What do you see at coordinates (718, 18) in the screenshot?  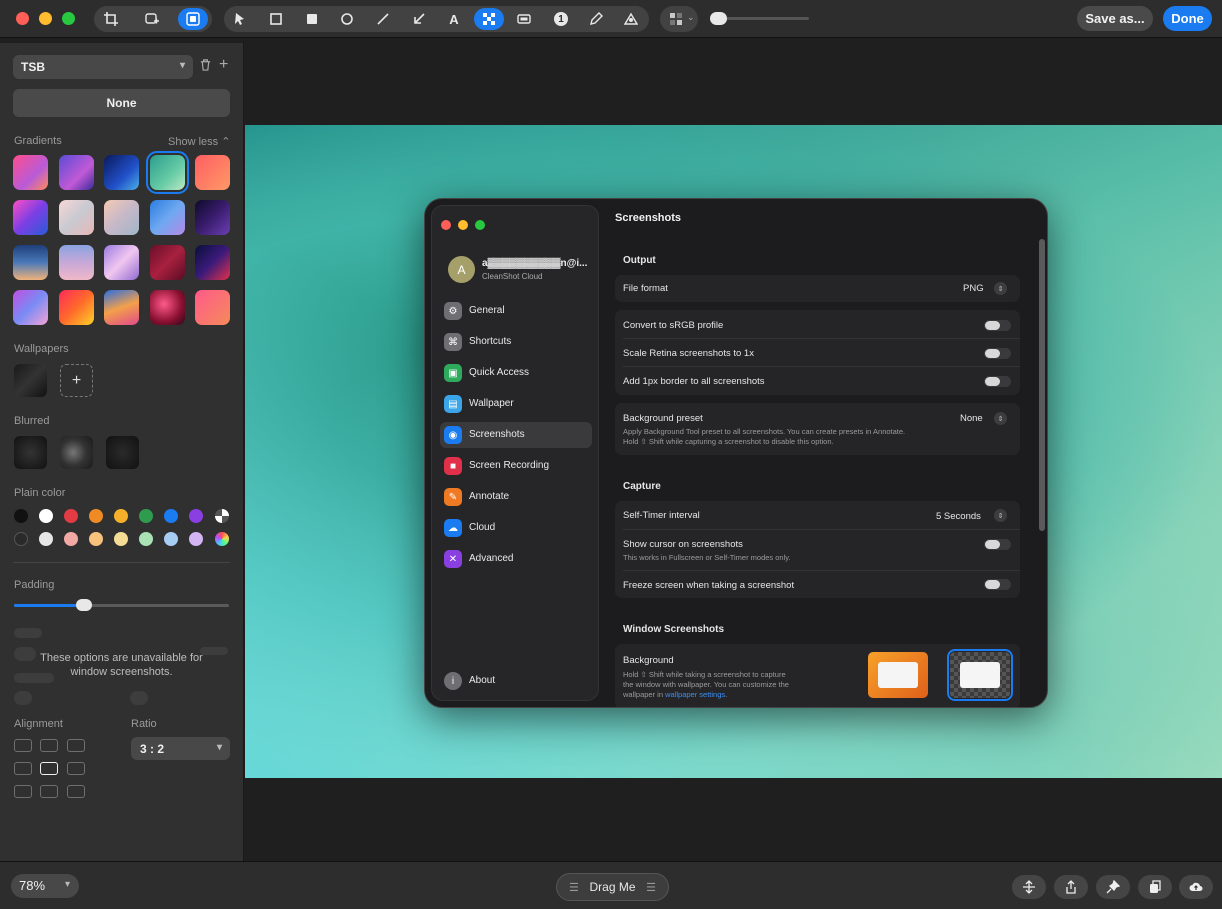 I see `stroke-size-knob` at bounding box center [718, 18].